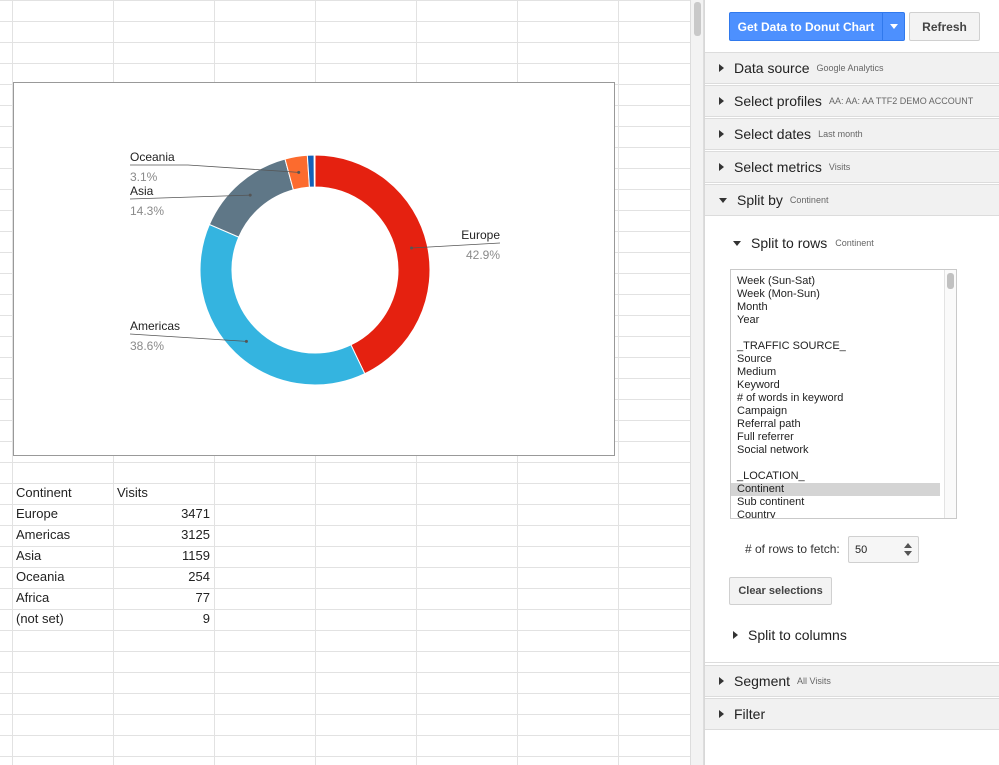 The width and height of the screenshot is (999, 765). Describe the element at coordinates (840, 134) in the screenshot. I see `section-value: Last month` at that location.